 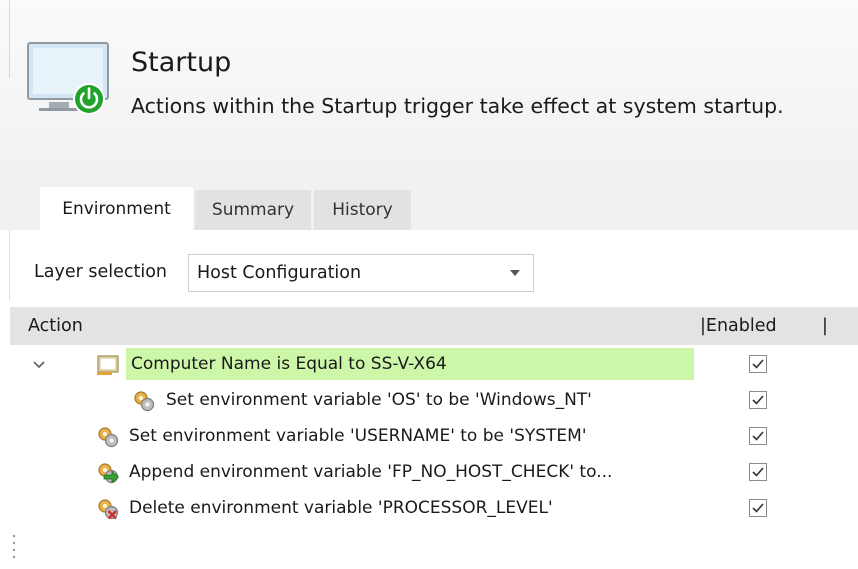 What do you see at coordinates (289, 364) in the screenshot?
I see `row-label: Computer Name is Equal to SS-V-X64` at bounding box center [289, 364].